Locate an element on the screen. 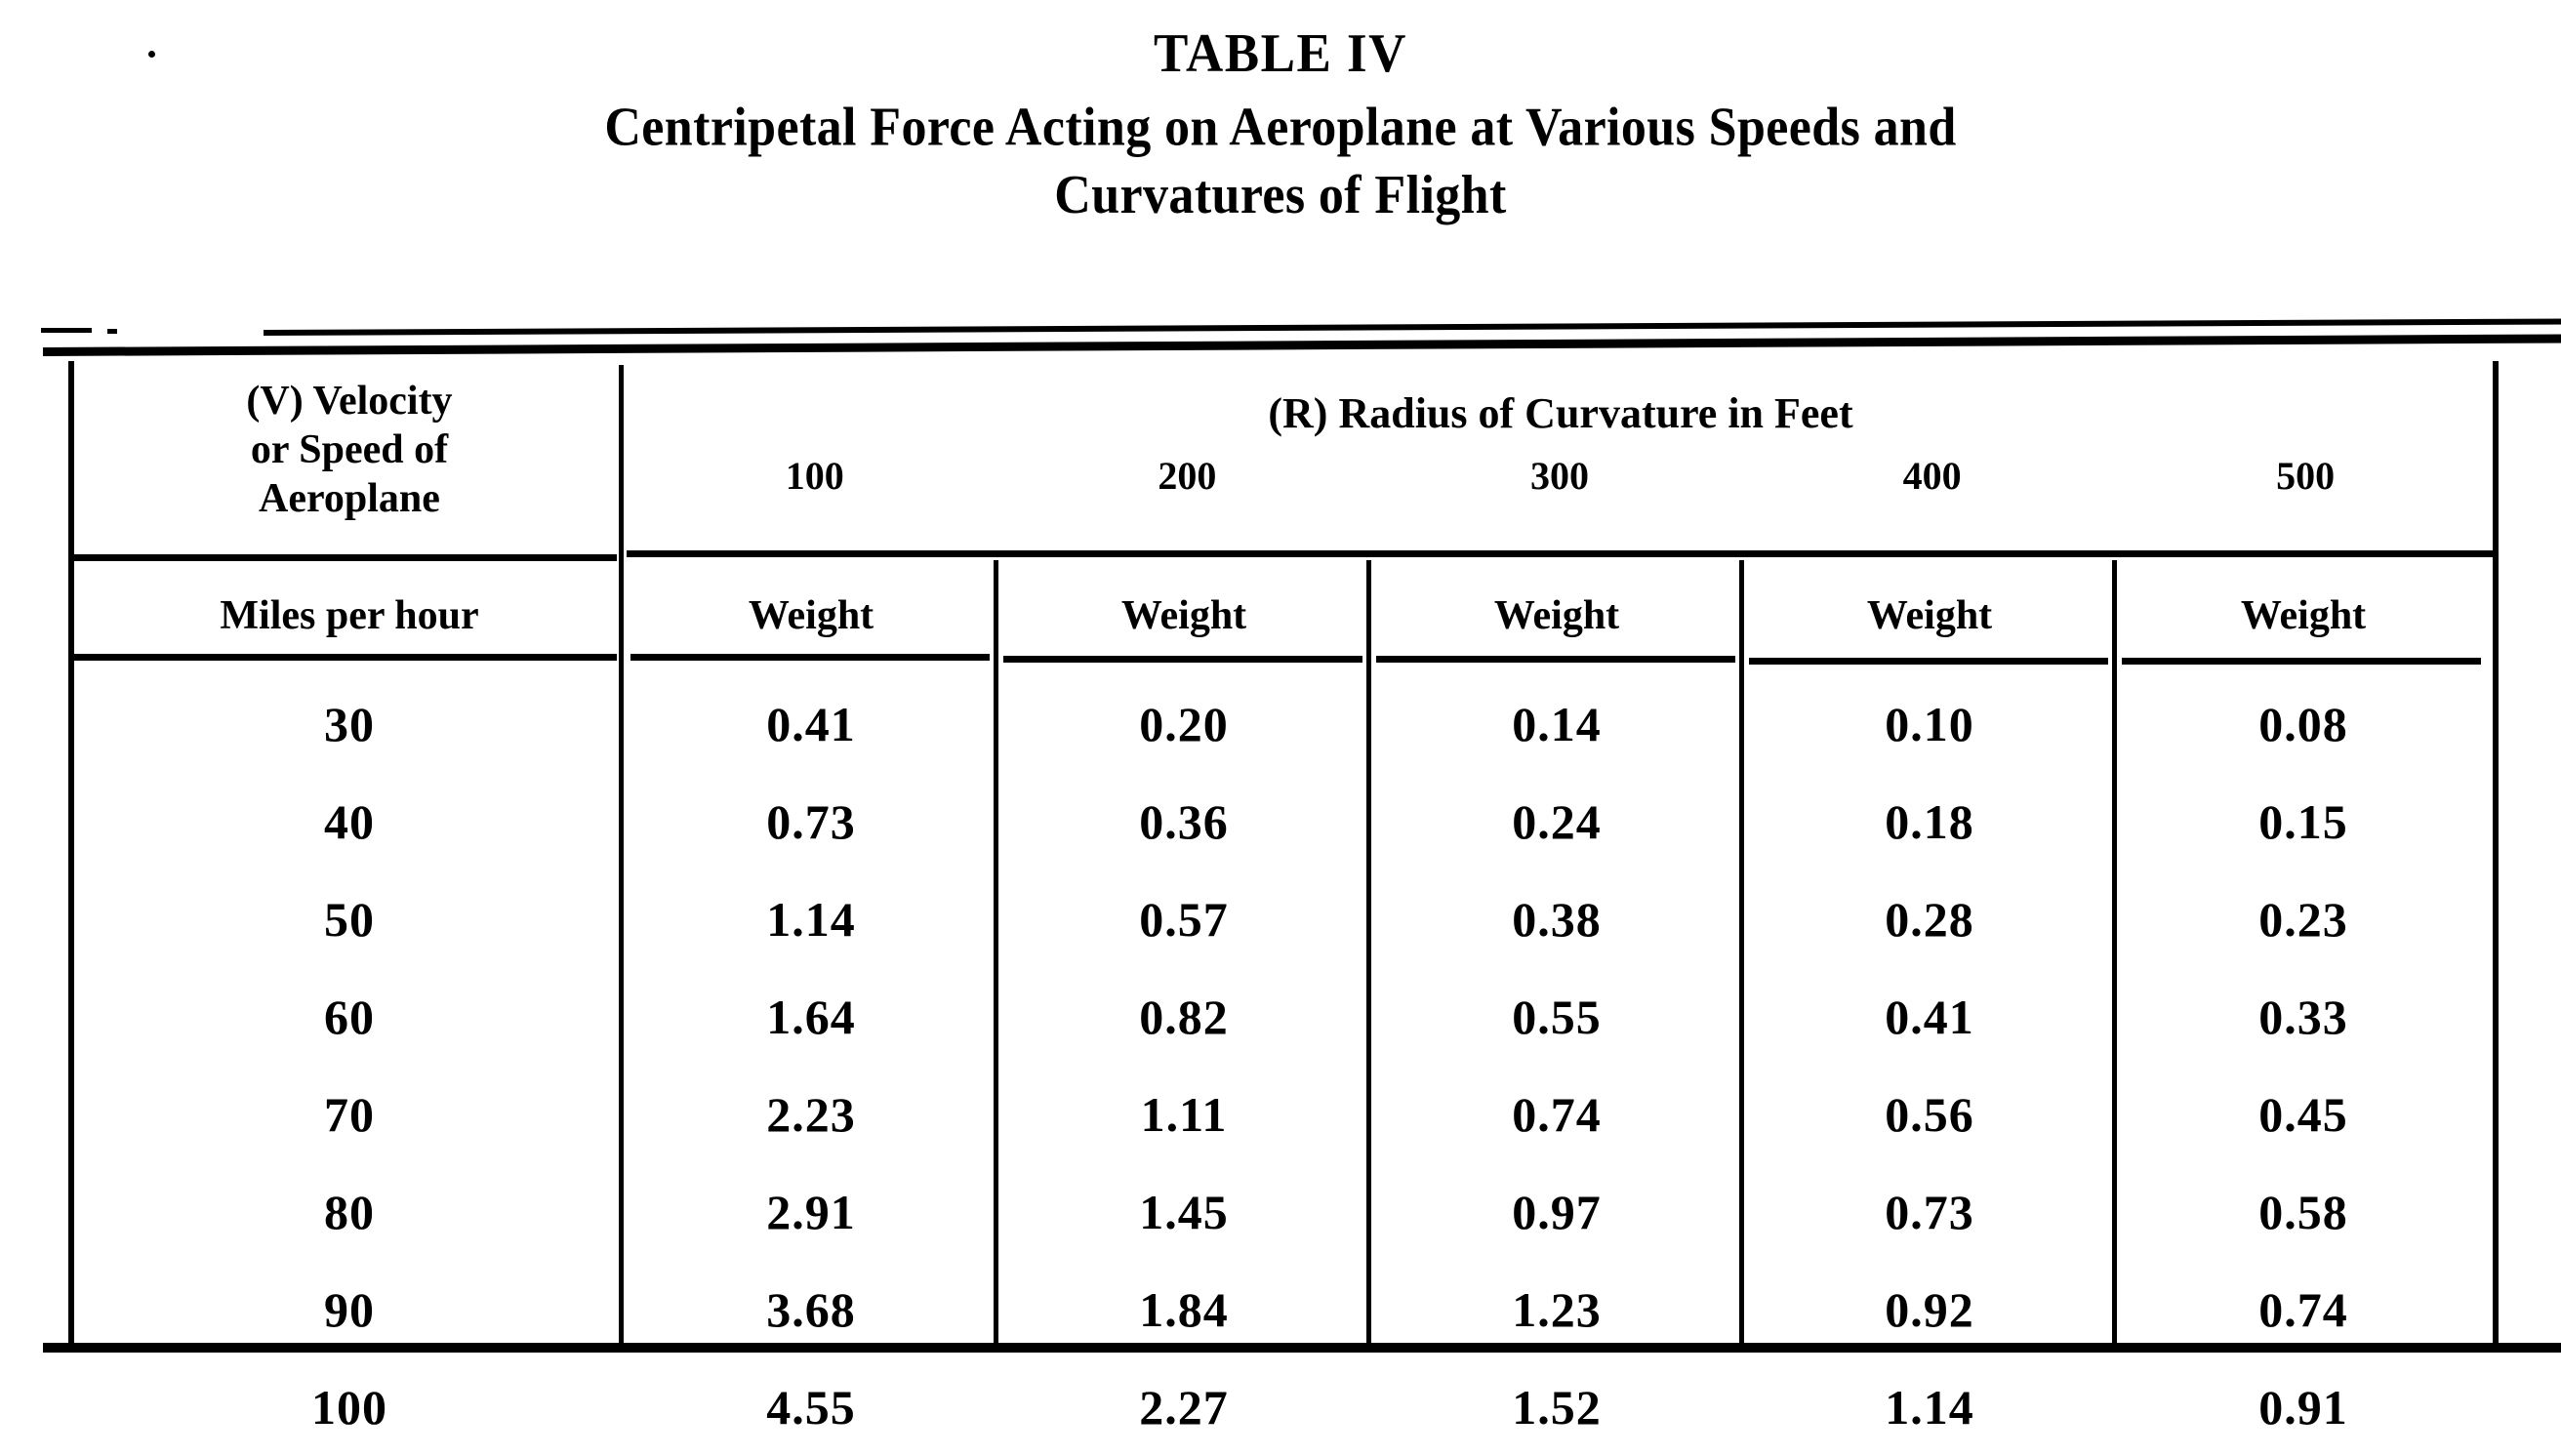  table-row: 60 1.64 0.82 0.55 0.41 0.33 is located at coordinates (1283, 1017).